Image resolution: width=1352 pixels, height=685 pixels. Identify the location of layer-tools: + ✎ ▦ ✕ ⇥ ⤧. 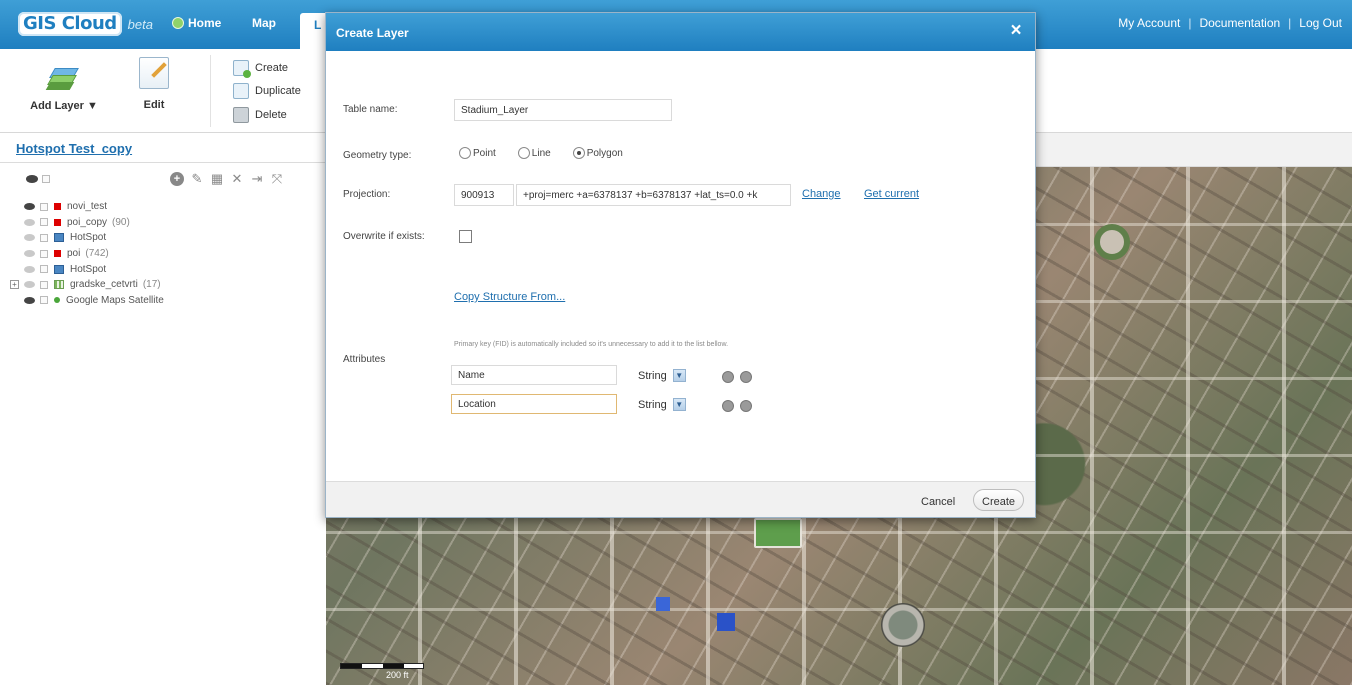
(162, 180).